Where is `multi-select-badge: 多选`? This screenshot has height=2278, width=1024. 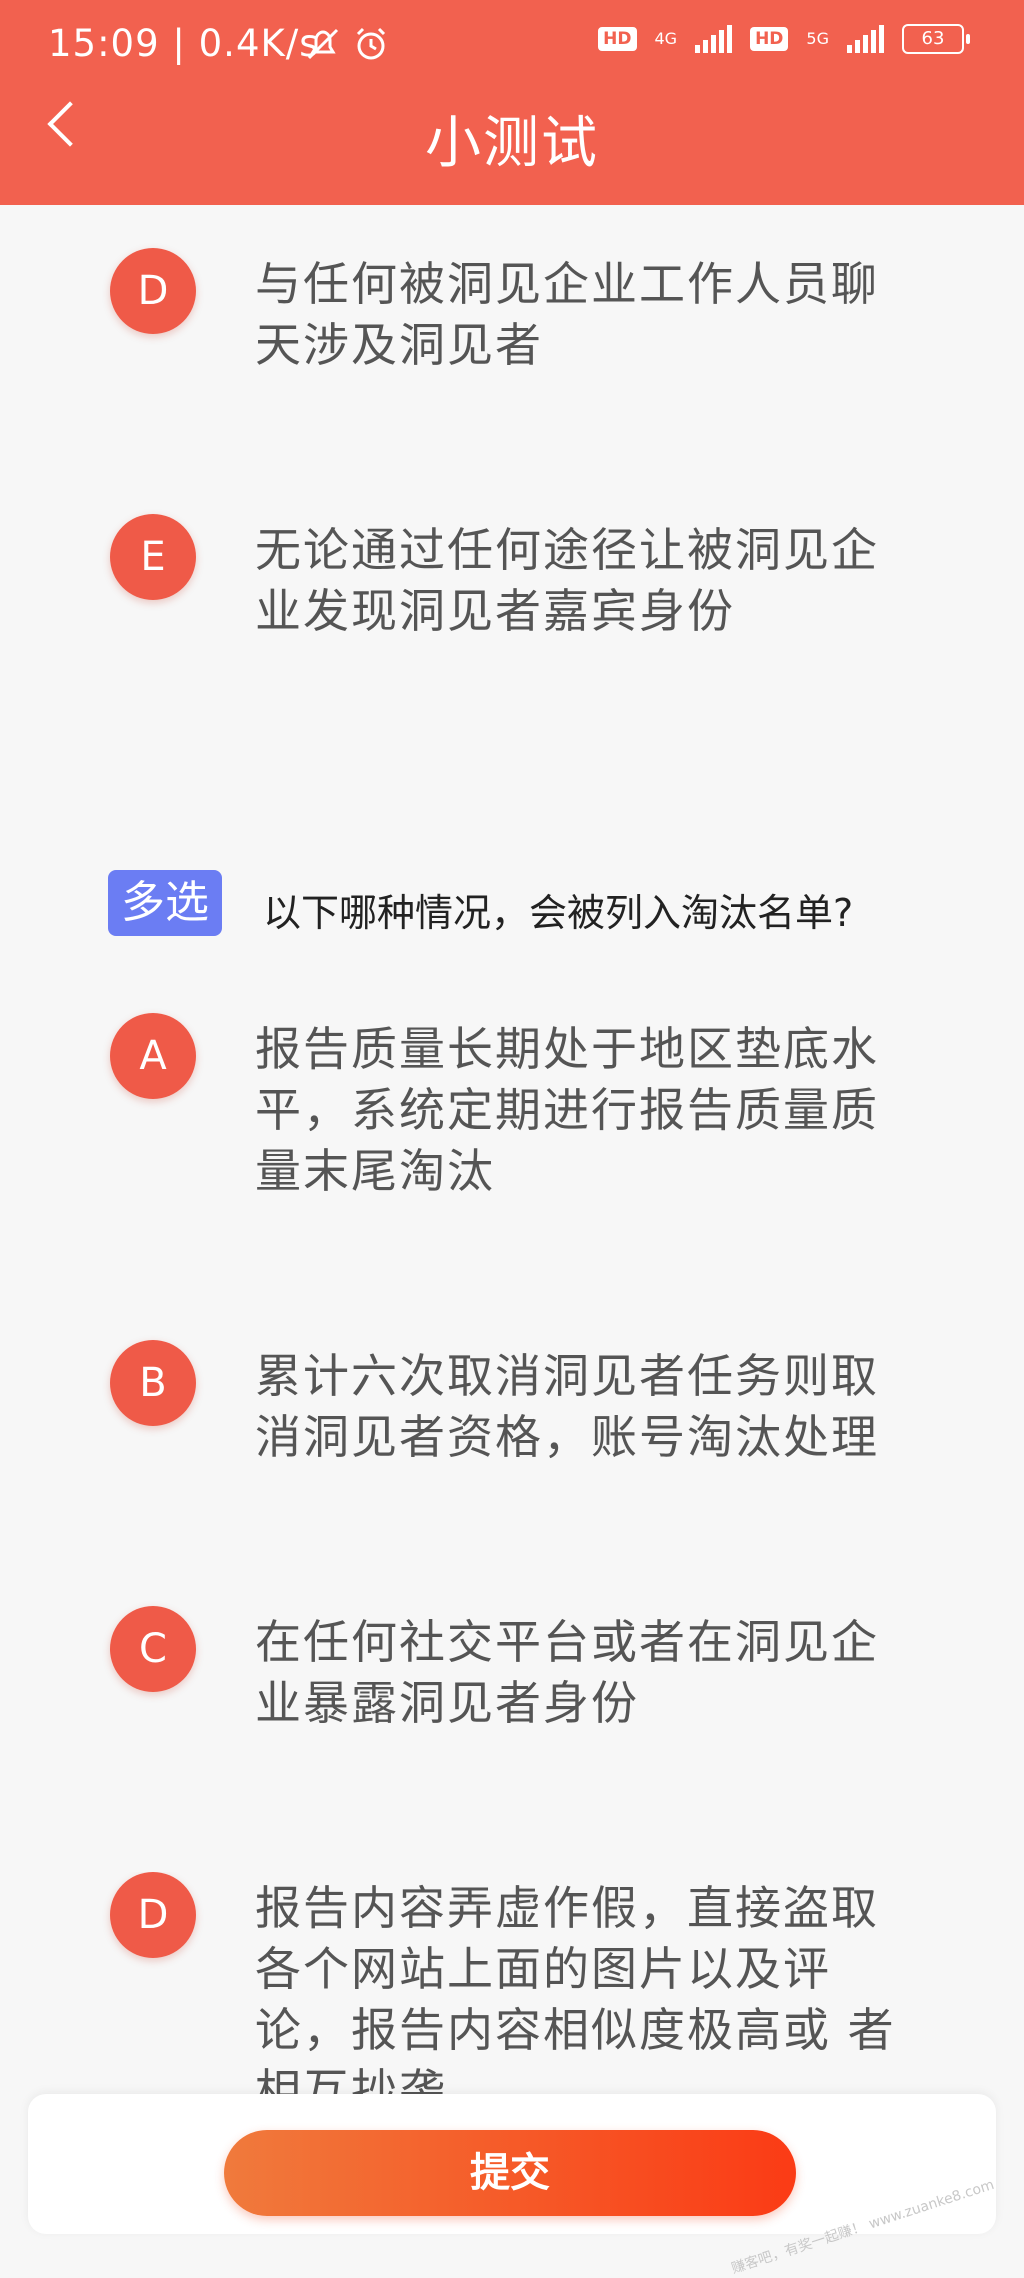 multi-select-badge: 多选 is located at coordinates (165, 903).